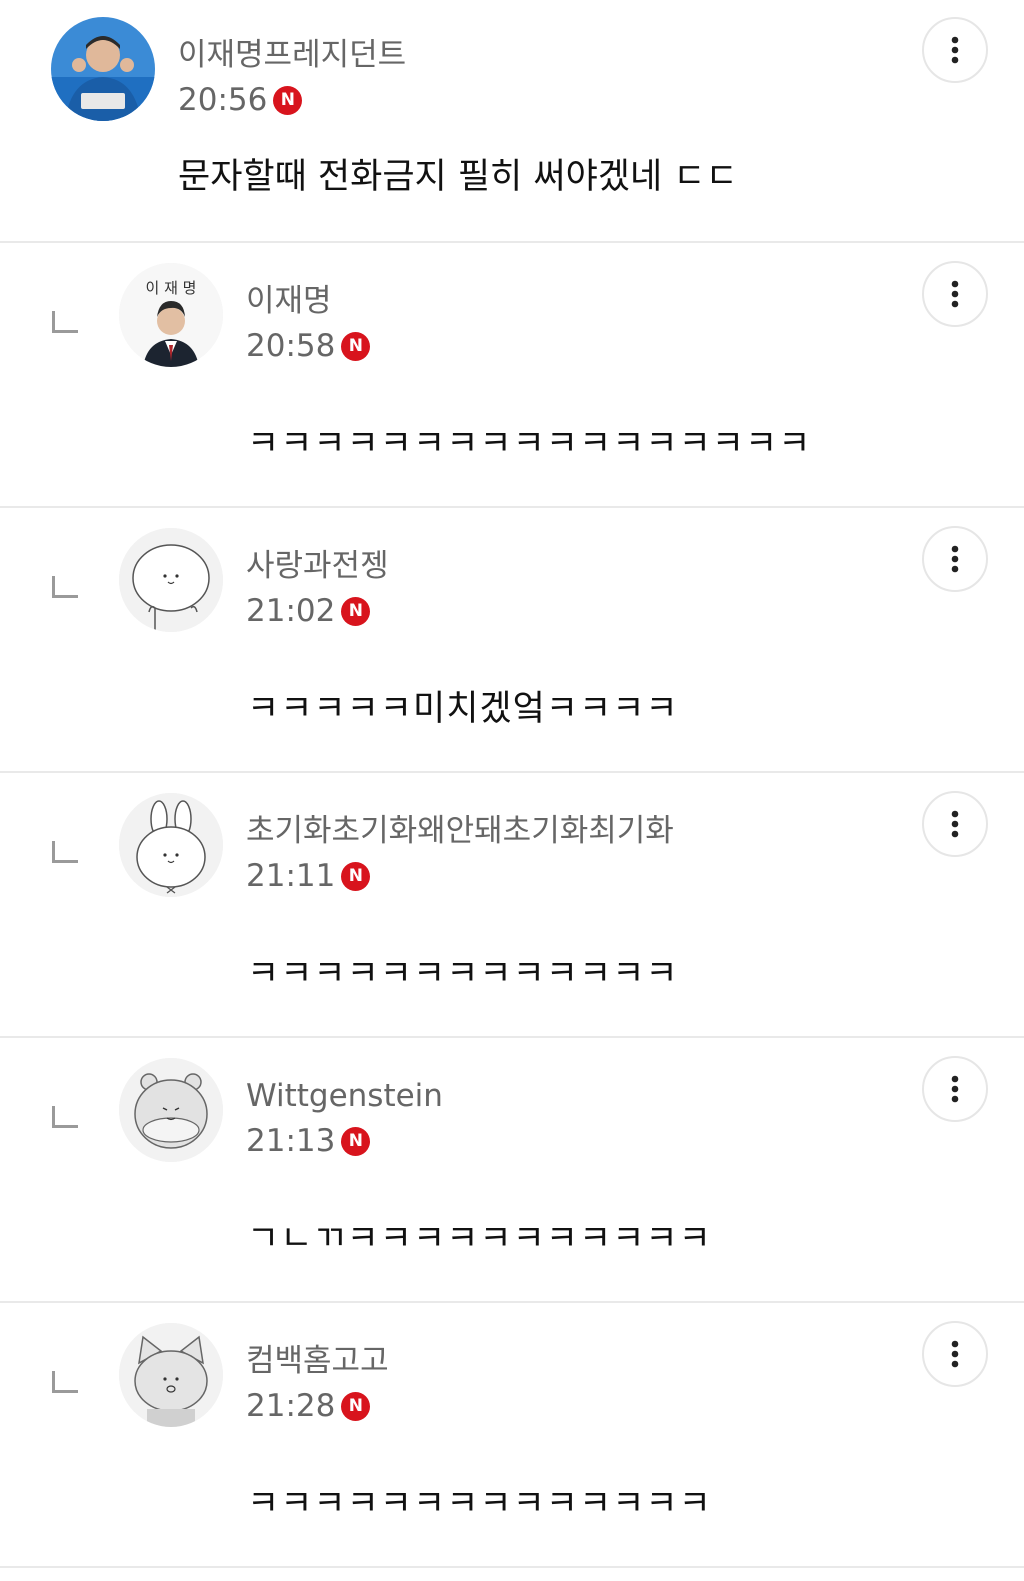 The height and width of the screenshot is (1581, 1024). What do you see at coordinates (463, 709) in the screenshot?
I see `comment-text: ㅋㅋㅋㅋㅋ미치겠엌ㅋㅋㅋㅋ` at bounding box center [463, 709].